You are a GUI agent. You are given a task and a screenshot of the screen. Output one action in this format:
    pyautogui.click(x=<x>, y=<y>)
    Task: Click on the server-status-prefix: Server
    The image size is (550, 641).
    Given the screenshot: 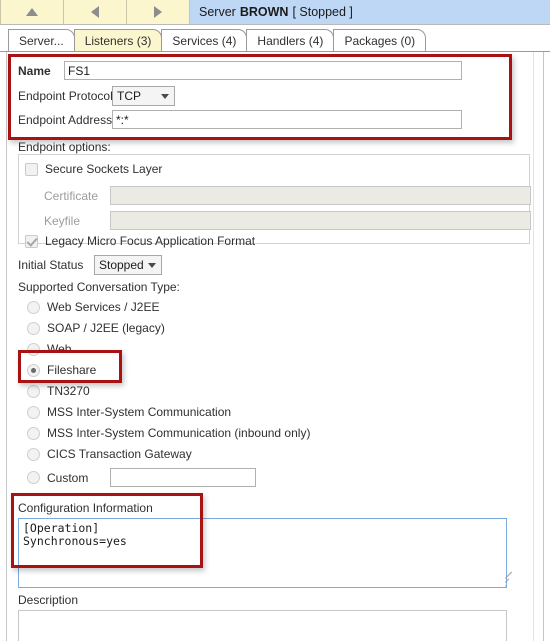 What is the action you would take?
    pyautogui.click(x=217, y=12)
    